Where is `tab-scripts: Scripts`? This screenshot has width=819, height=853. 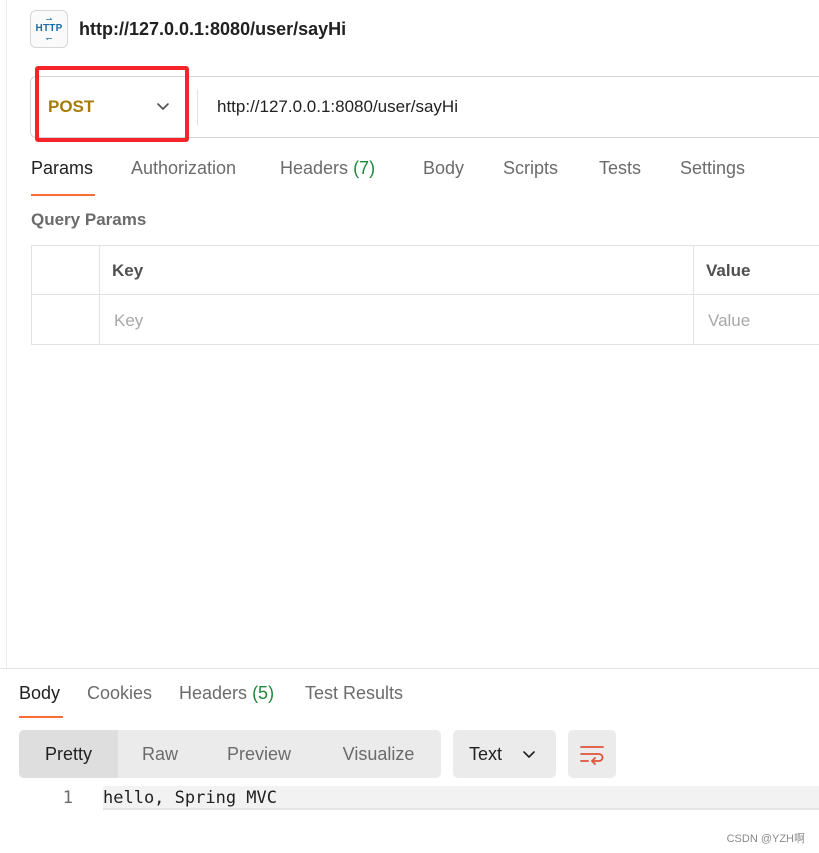 tab-scripts: Scripts is located at coordinates (530, 173).